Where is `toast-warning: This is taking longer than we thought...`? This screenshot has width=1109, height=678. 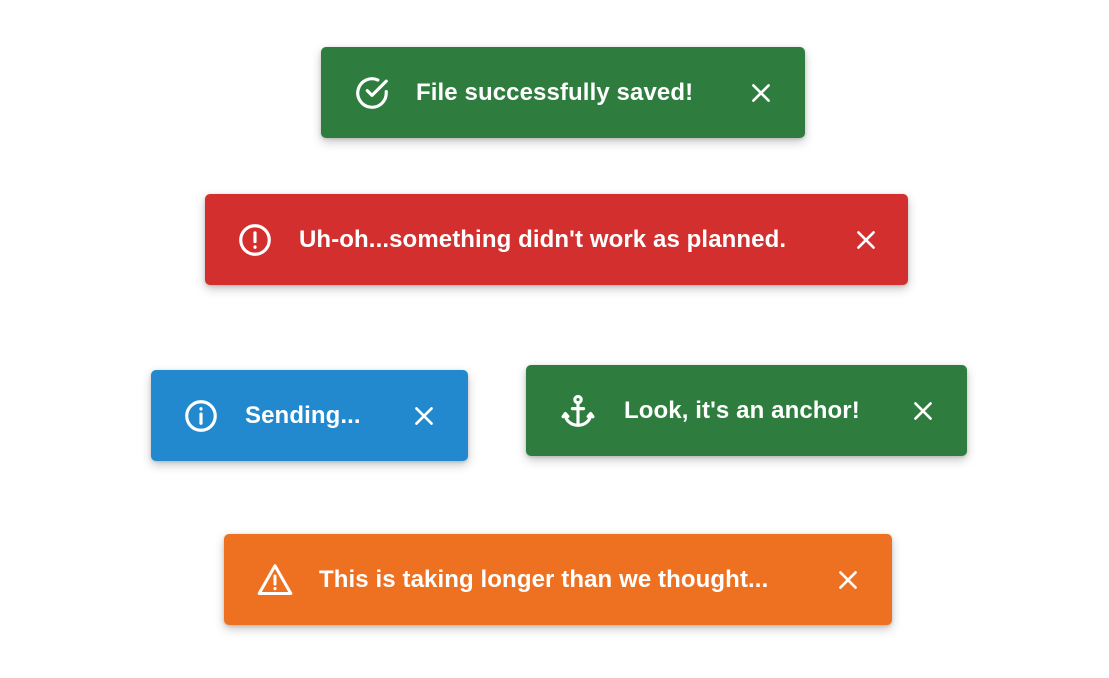 toast-warning: This is taking longer than we thought... is located at coordinates (558, 579).